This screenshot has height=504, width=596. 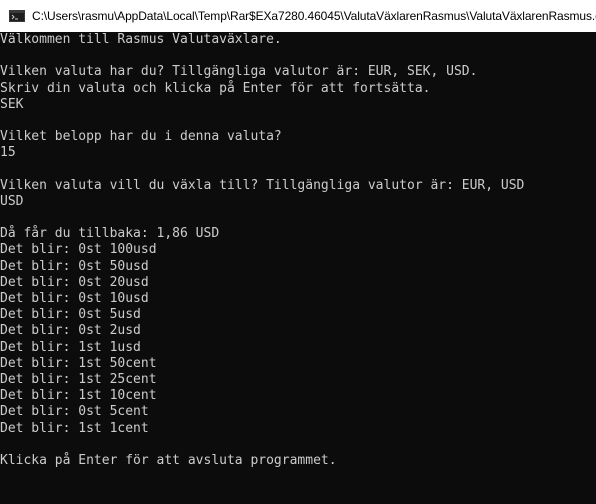 What do you see at coordinates (141, 39) in the screenshot?
I see `console-line: Välkommen till Rasmus Valutaväxlare.` at bounding box center [141, 39].